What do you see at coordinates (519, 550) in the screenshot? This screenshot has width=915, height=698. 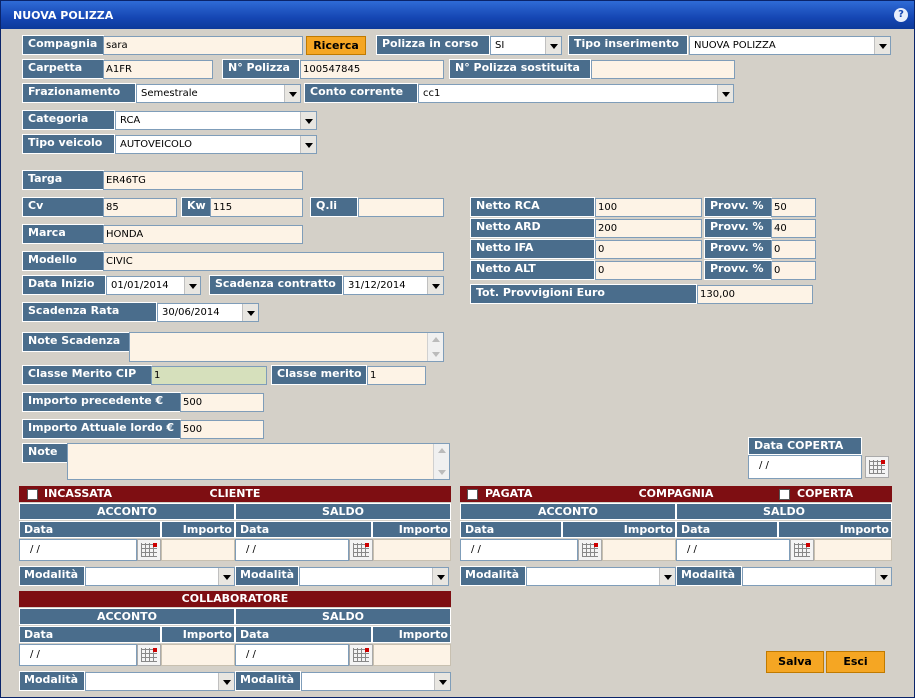 I see `compagnia-acconto-date: / /` at bounding box center [519, 550].